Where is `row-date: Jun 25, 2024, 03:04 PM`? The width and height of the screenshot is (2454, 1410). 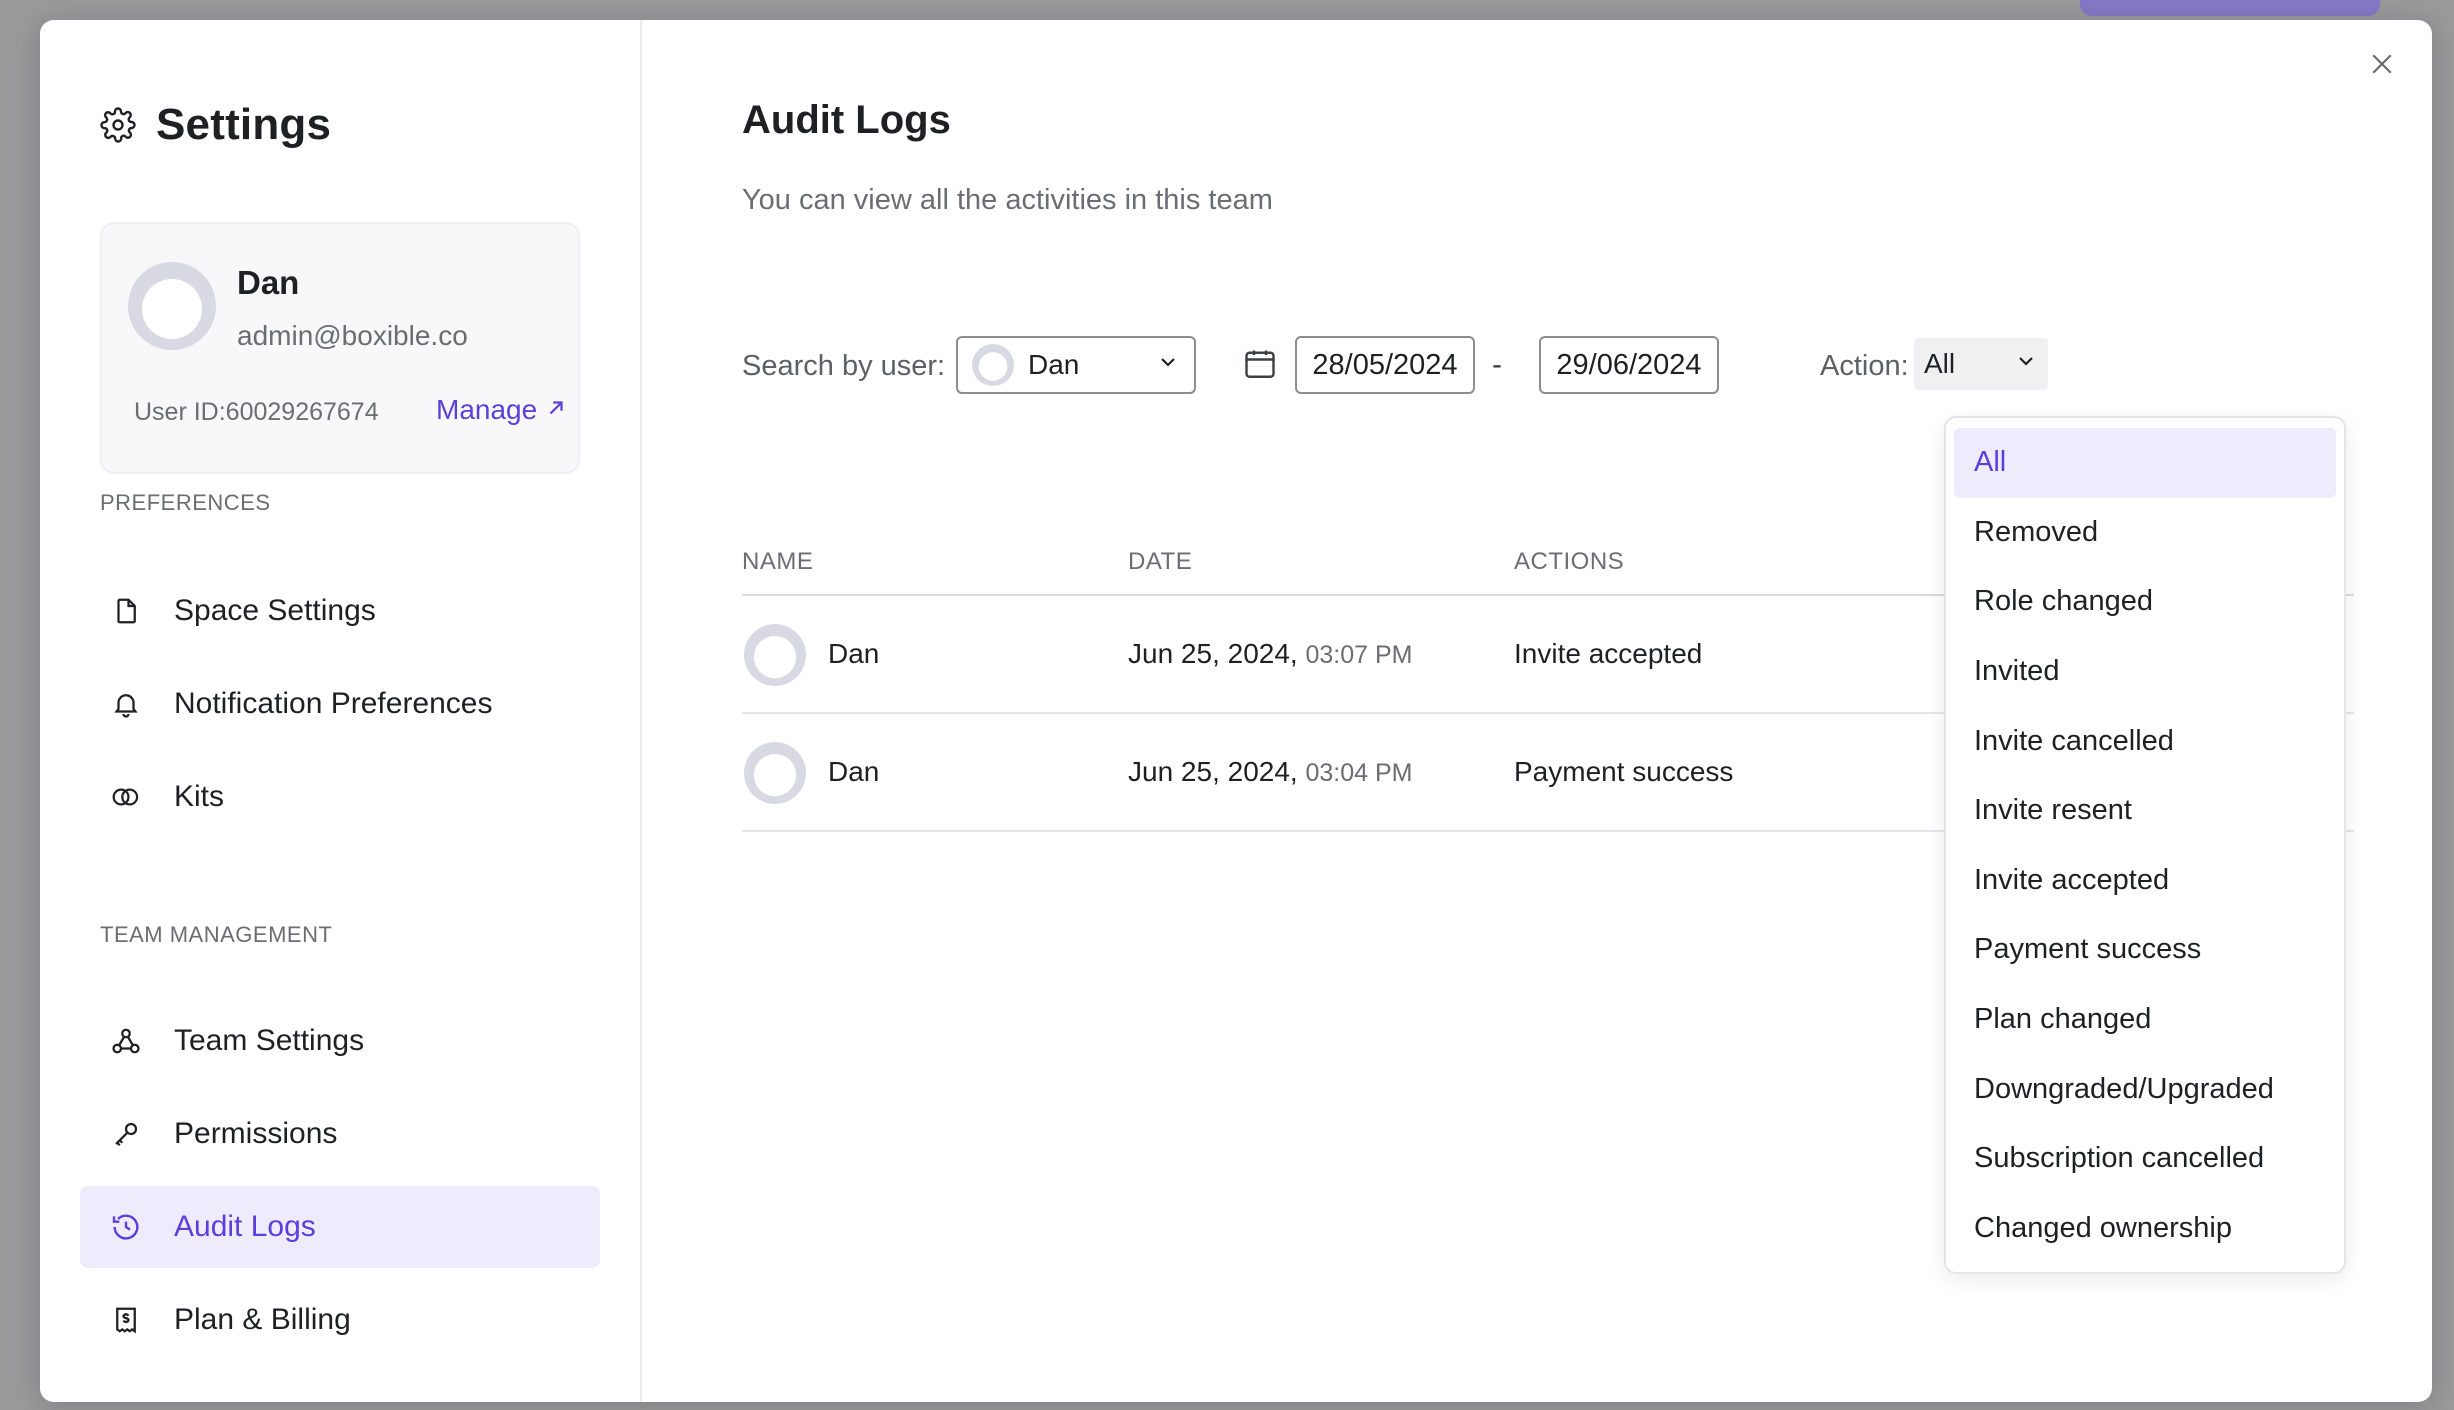 row-date: Jun 25, 2024, 03:04 PM is located at coordinates (1270, 772).